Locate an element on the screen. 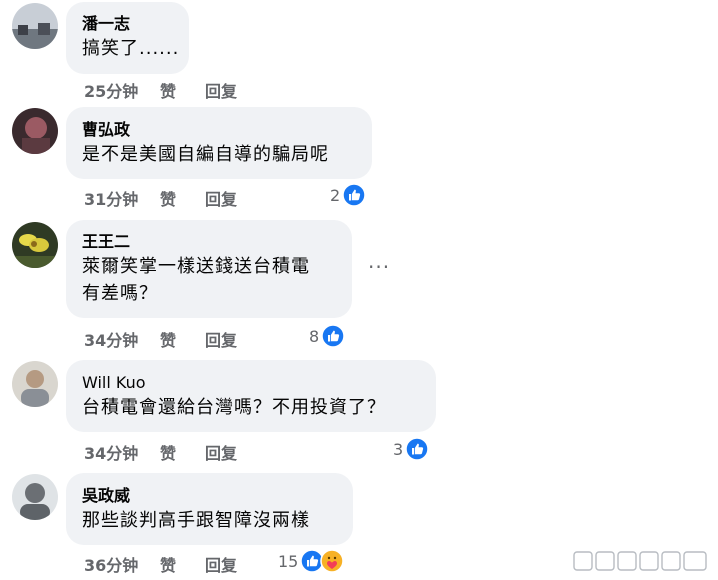 This screenshot has height=580, width=718. watermark-logo is located at coordinates (640, 561).